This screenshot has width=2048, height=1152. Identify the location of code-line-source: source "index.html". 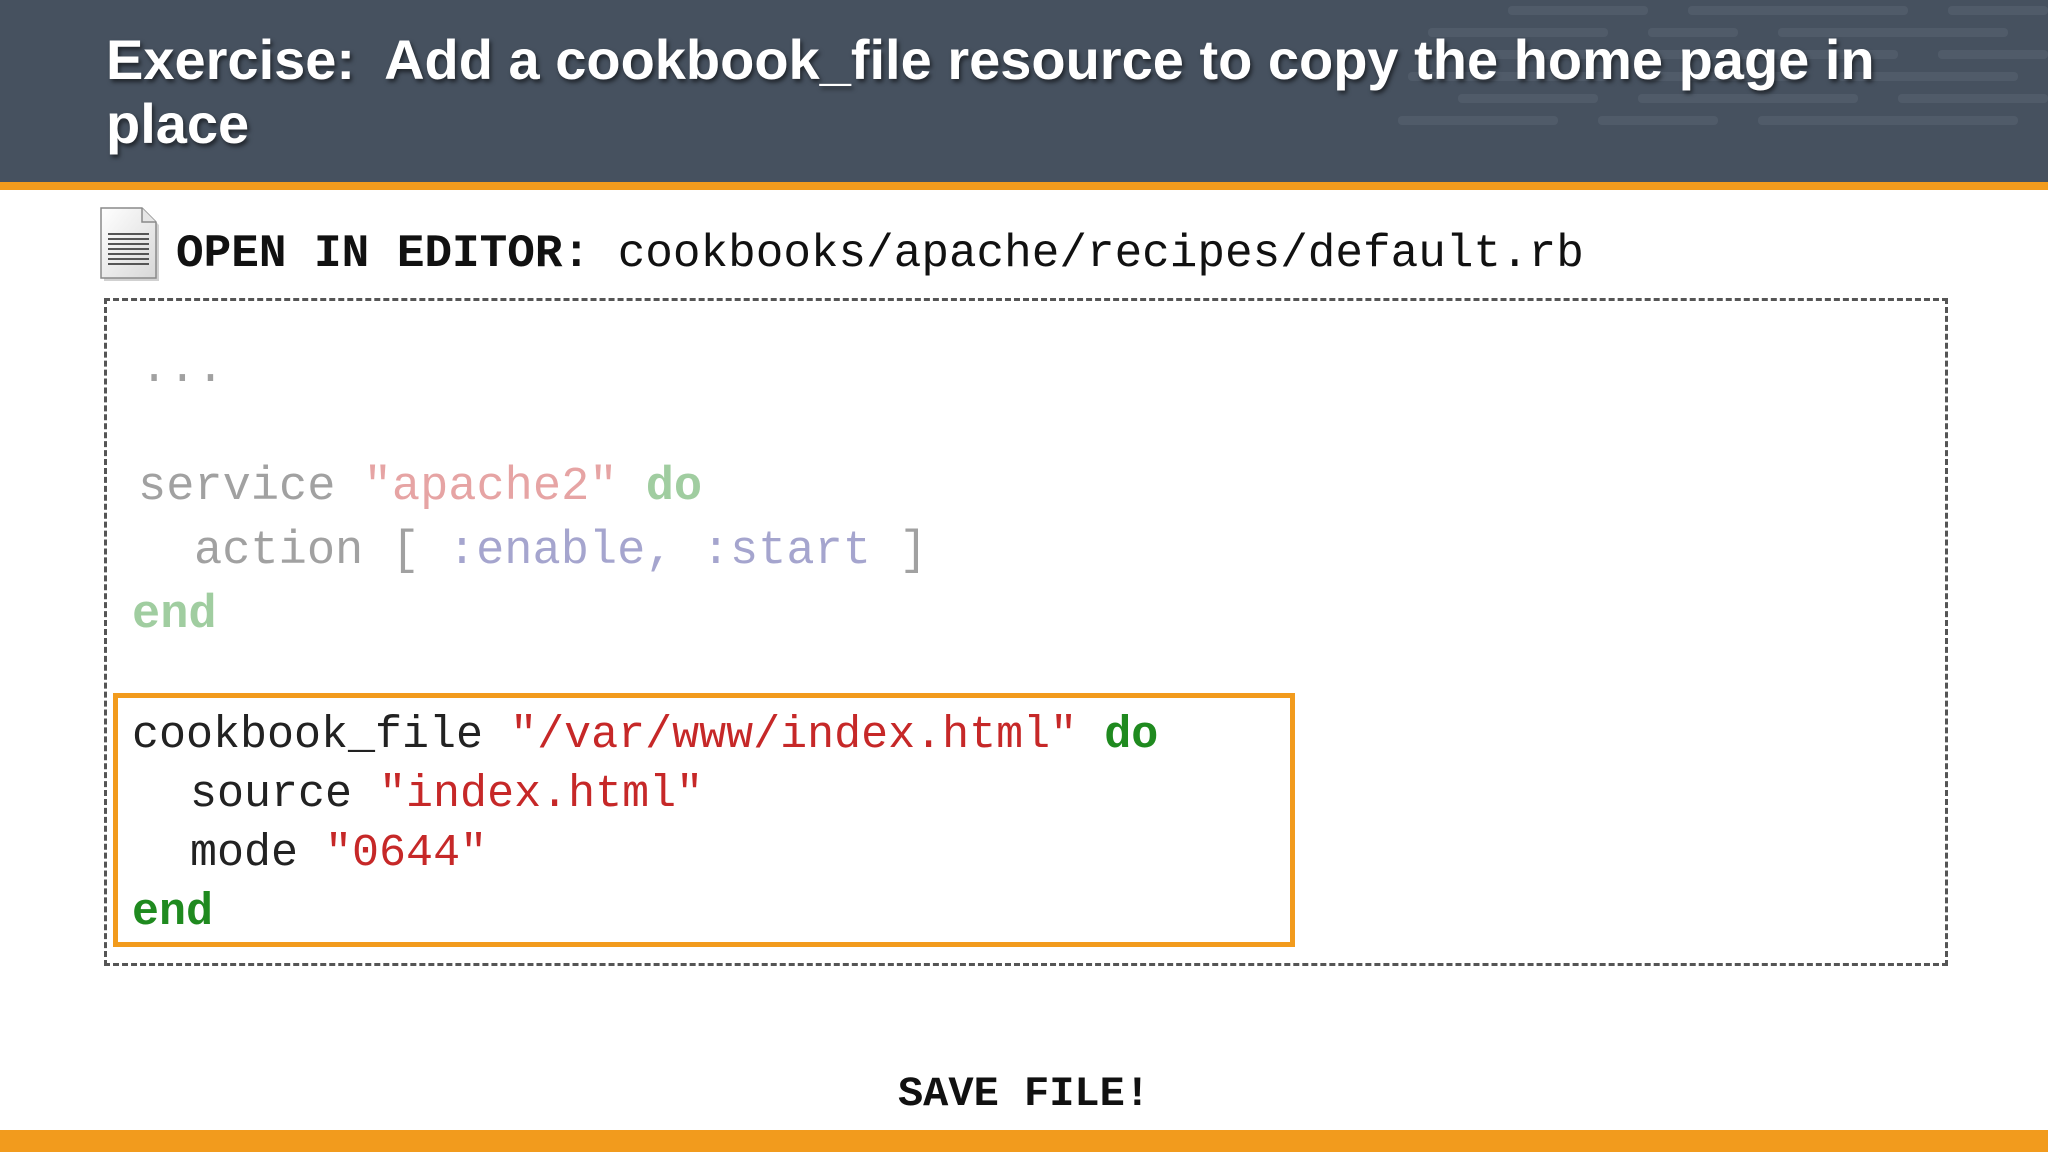
(446, 795).